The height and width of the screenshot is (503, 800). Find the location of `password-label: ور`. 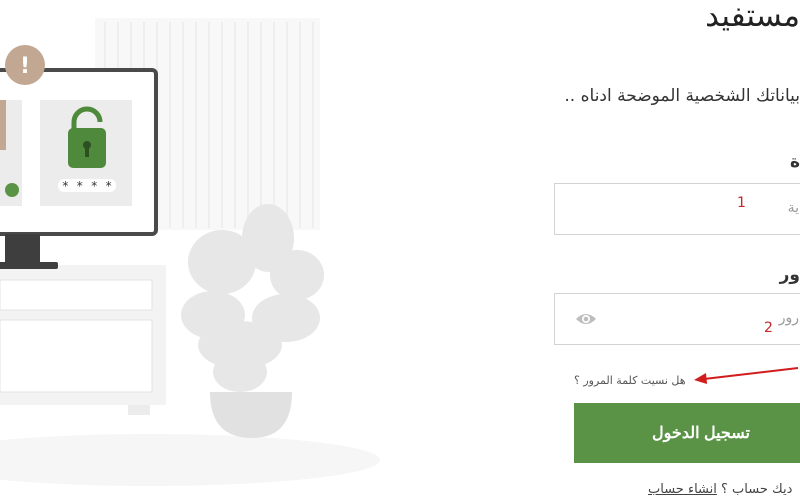

password-label: ور is located at coordinates (789, 275).